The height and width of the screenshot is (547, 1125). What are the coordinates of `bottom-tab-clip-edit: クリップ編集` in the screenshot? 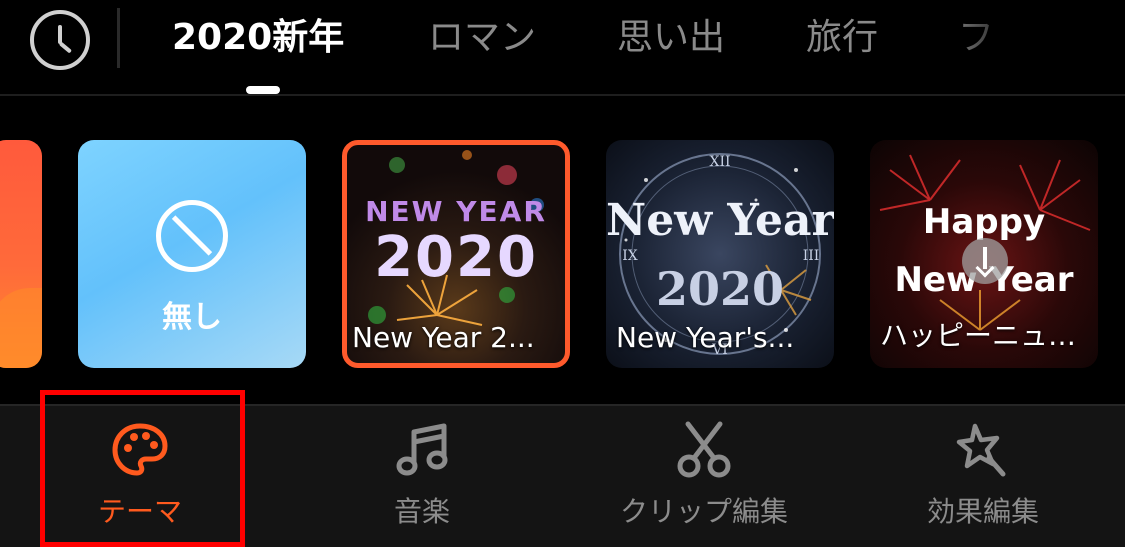 It's located at (704, 476).